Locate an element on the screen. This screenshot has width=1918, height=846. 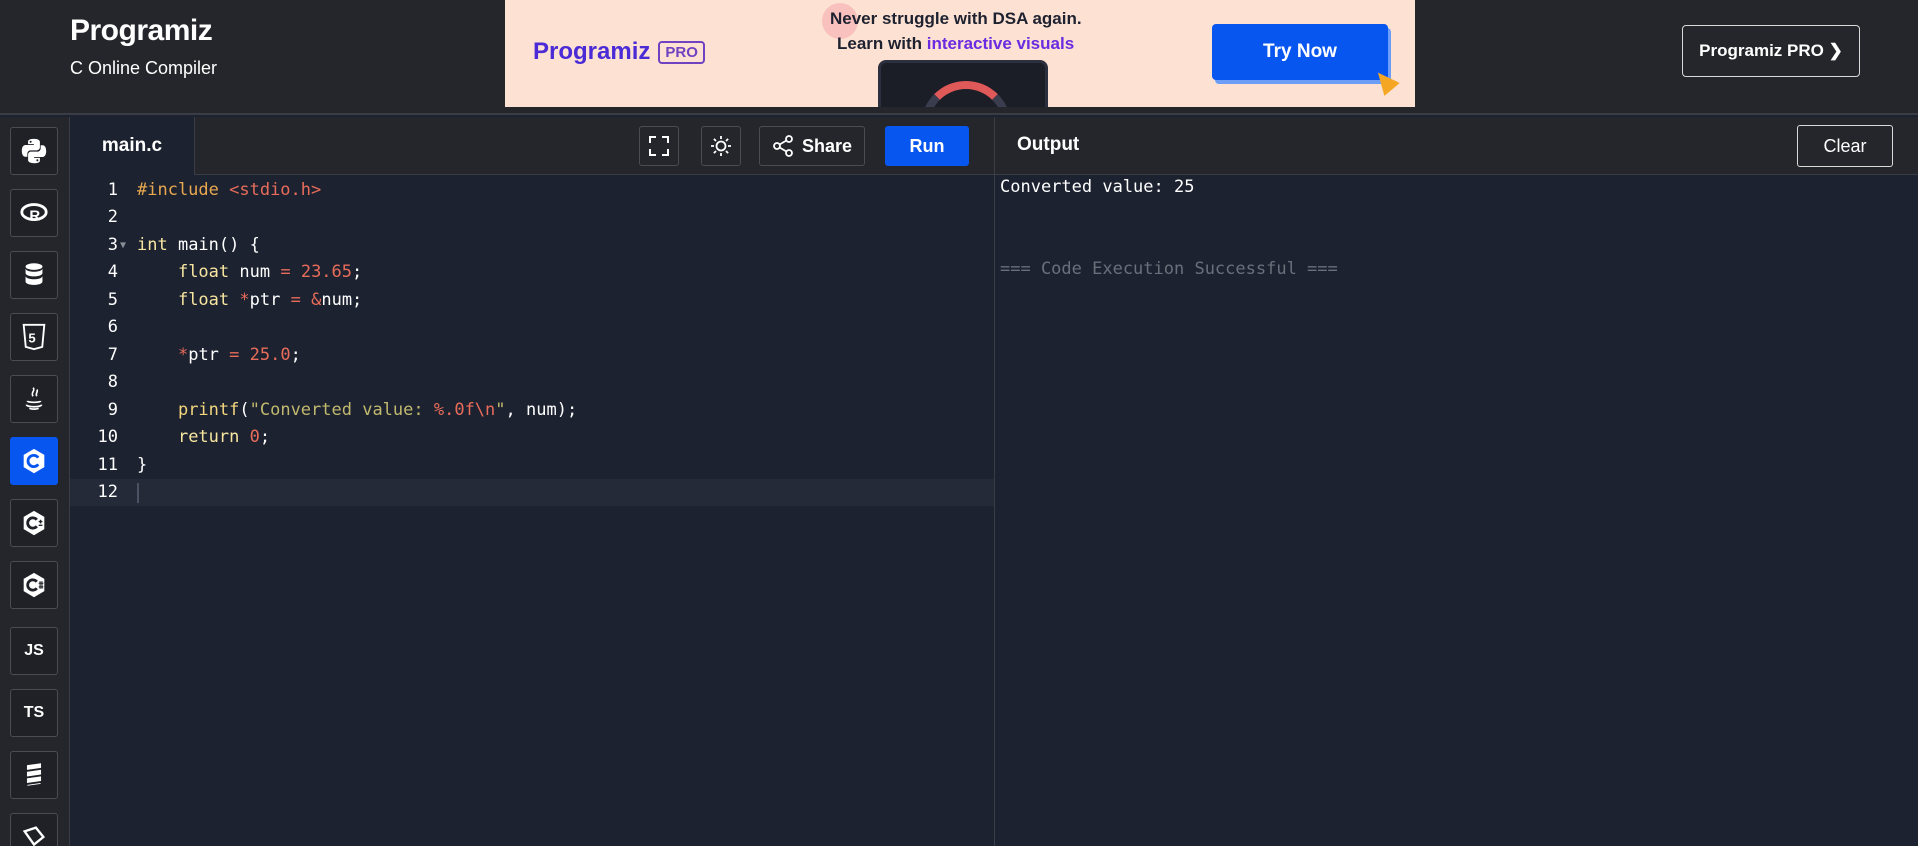
line-number: 1 is located at coordinates (112, 190).